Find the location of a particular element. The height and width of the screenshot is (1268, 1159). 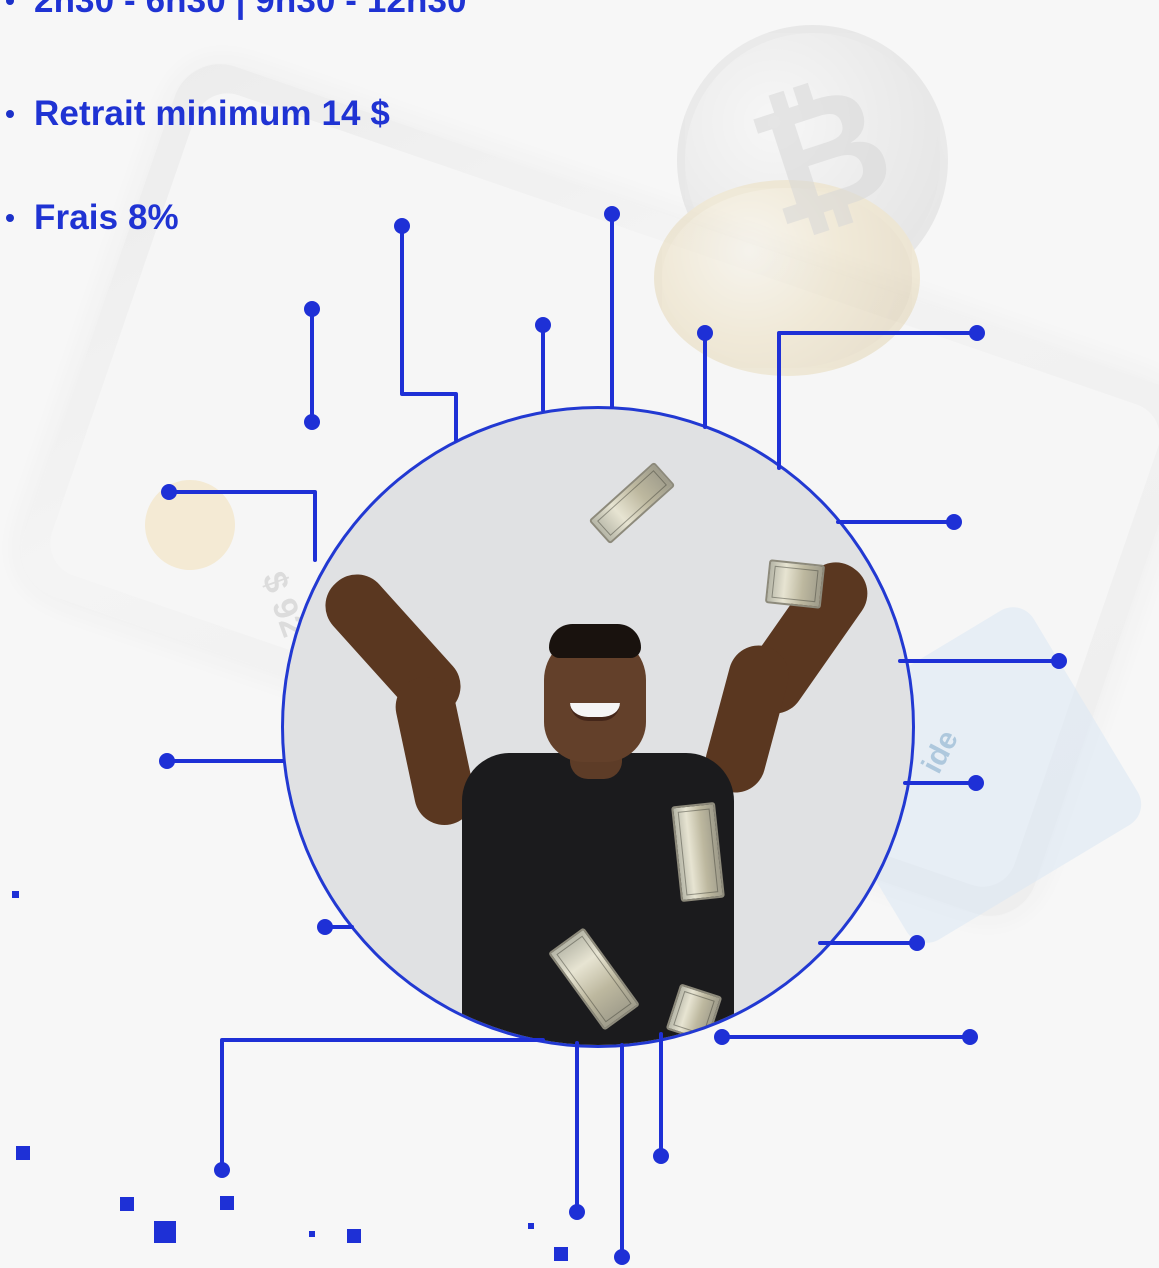

feature-text: Frais 8% is located at coordinates (106, 217).